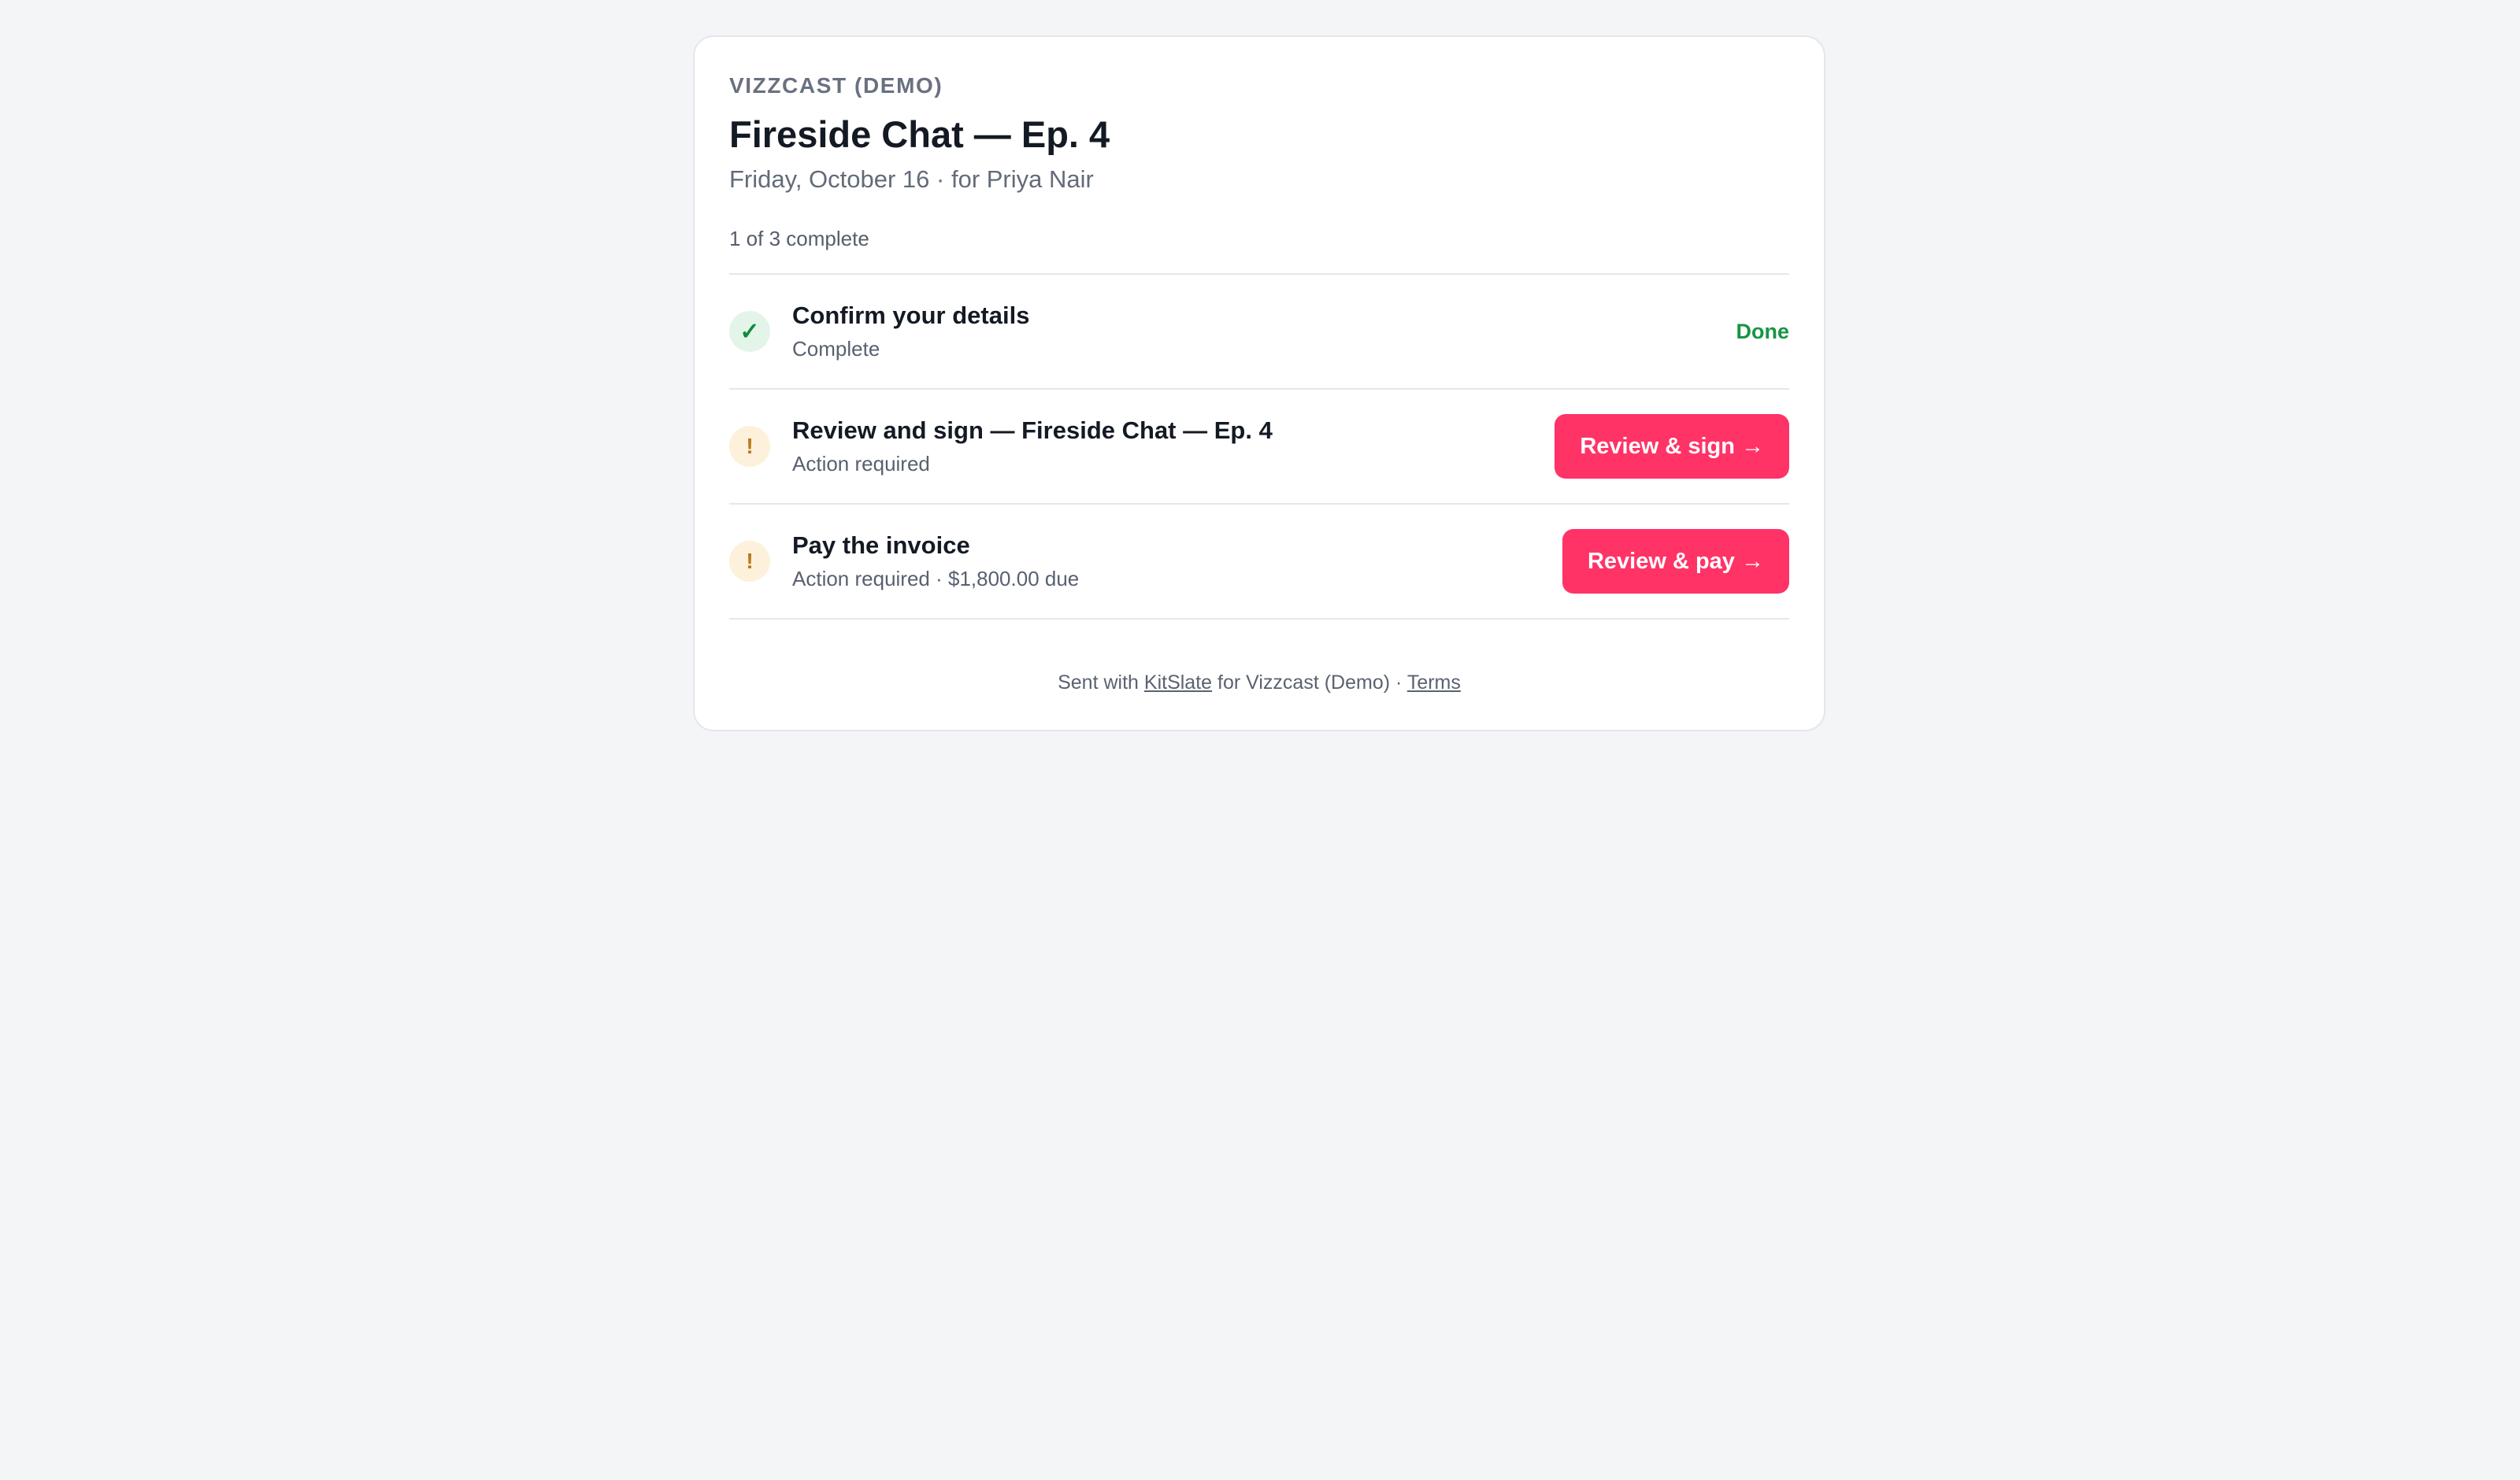  What do you see at coordinates (1310, 683) in the screenshot?
I see `footer-for-text: for Vizzcast (Demo) ·` at bounding box center [1310, 683].